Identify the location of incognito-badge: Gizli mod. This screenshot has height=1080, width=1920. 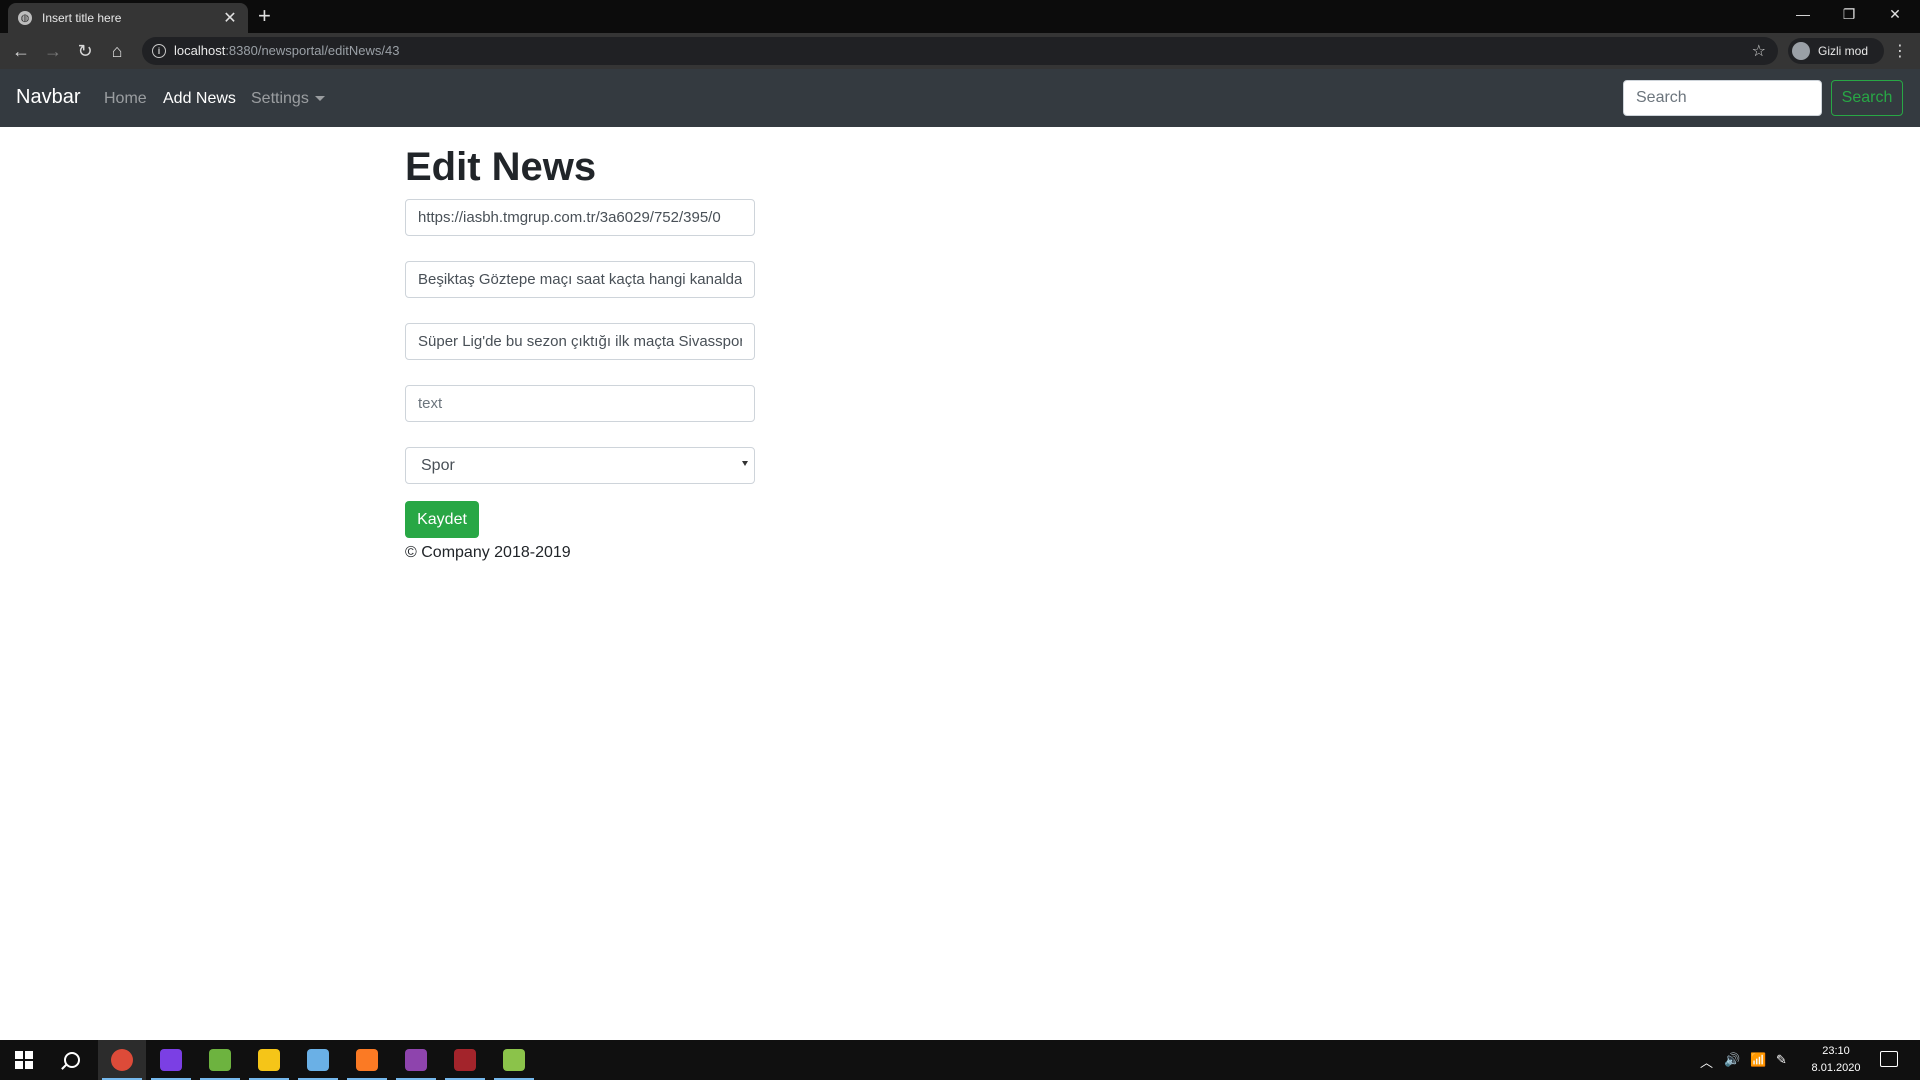
(1836, 51).